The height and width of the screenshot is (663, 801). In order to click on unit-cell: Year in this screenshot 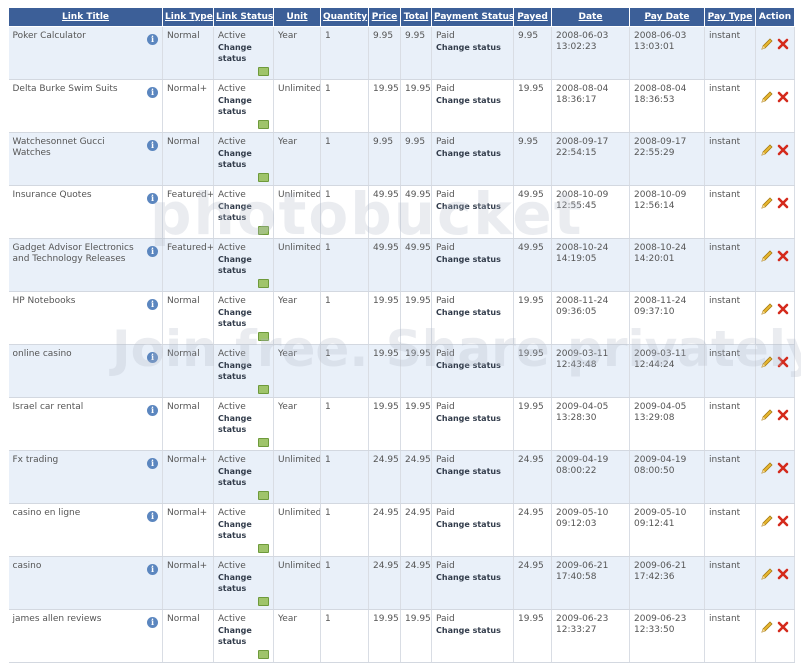, I will do `click(297, 424)`.